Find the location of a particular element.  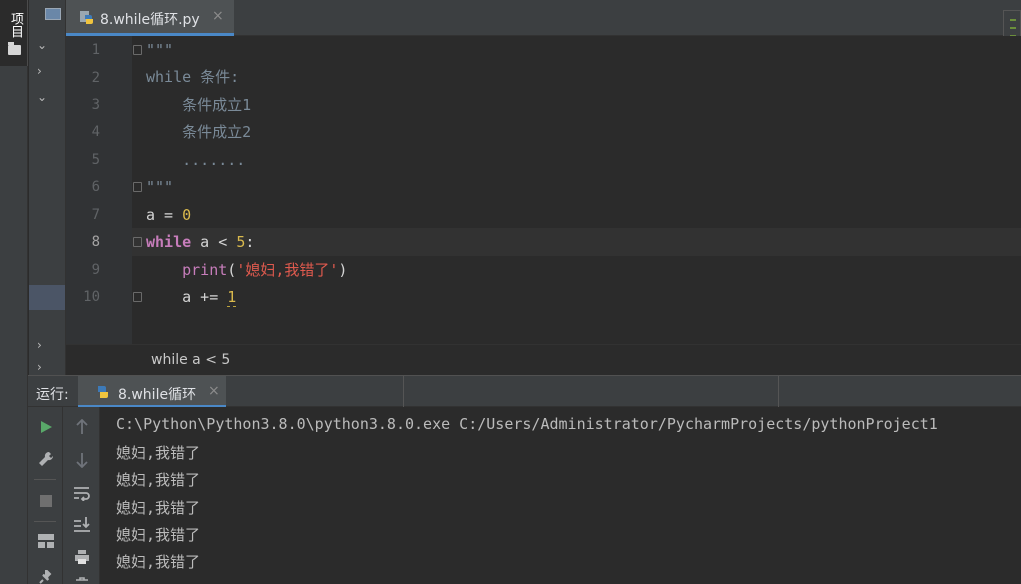

run-panel-title: 运行: is located at coordinates (52, 395).